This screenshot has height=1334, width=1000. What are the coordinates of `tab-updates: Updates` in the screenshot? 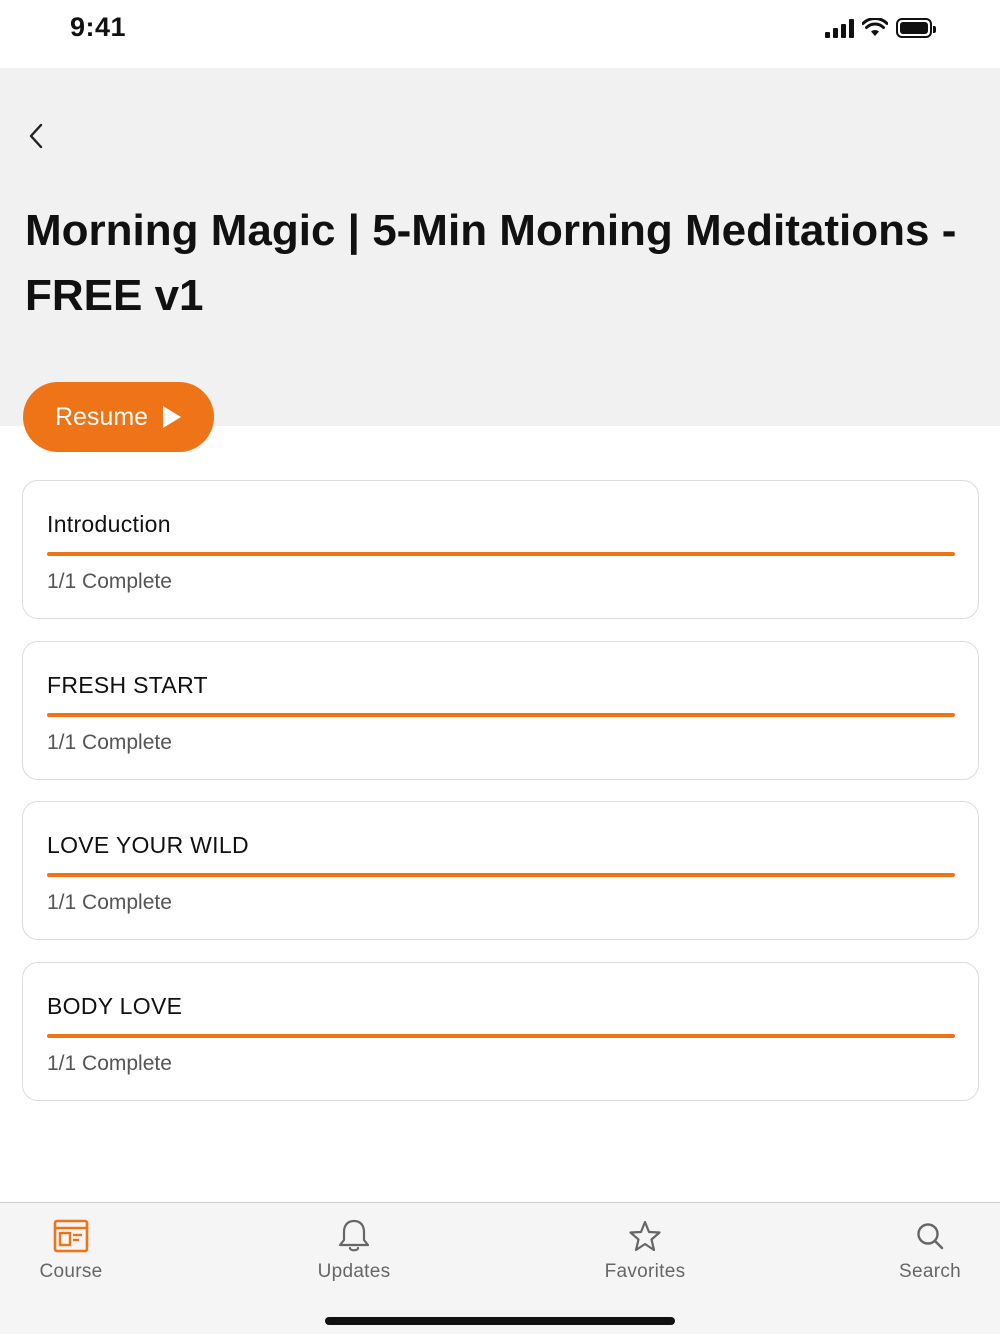 It's located at (354, 1249).